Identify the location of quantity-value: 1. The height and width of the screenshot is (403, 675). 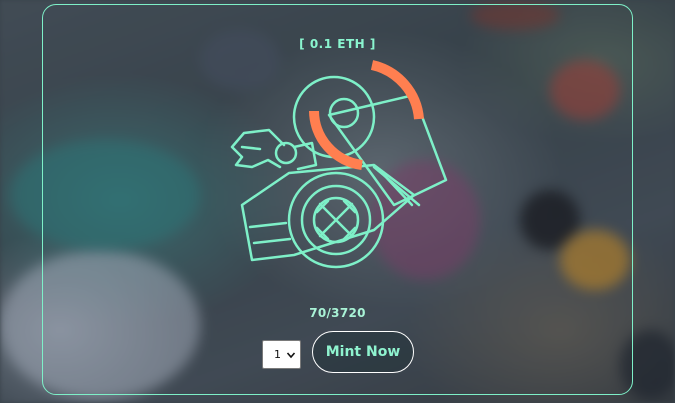
(277, 354).